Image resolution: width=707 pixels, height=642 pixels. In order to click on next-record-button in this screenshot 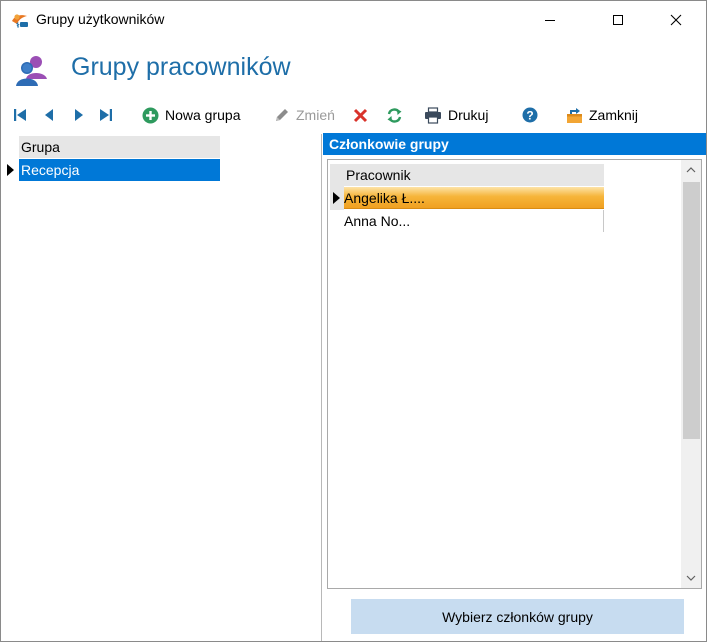, I will do `click(79, 115)`.